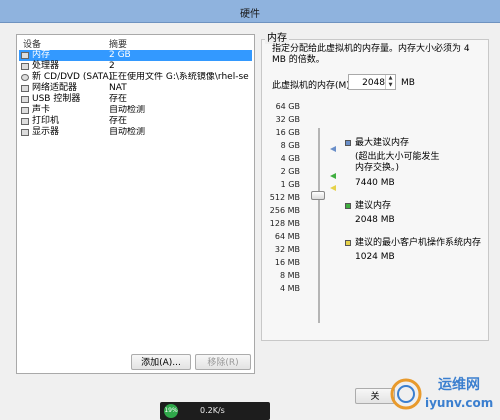 This screenshot has width=500, height=420. What do you see at coordinates (287, 119) in the screenshot?
I see `scale-label: 32 GB` at bounding box center [287, 119].